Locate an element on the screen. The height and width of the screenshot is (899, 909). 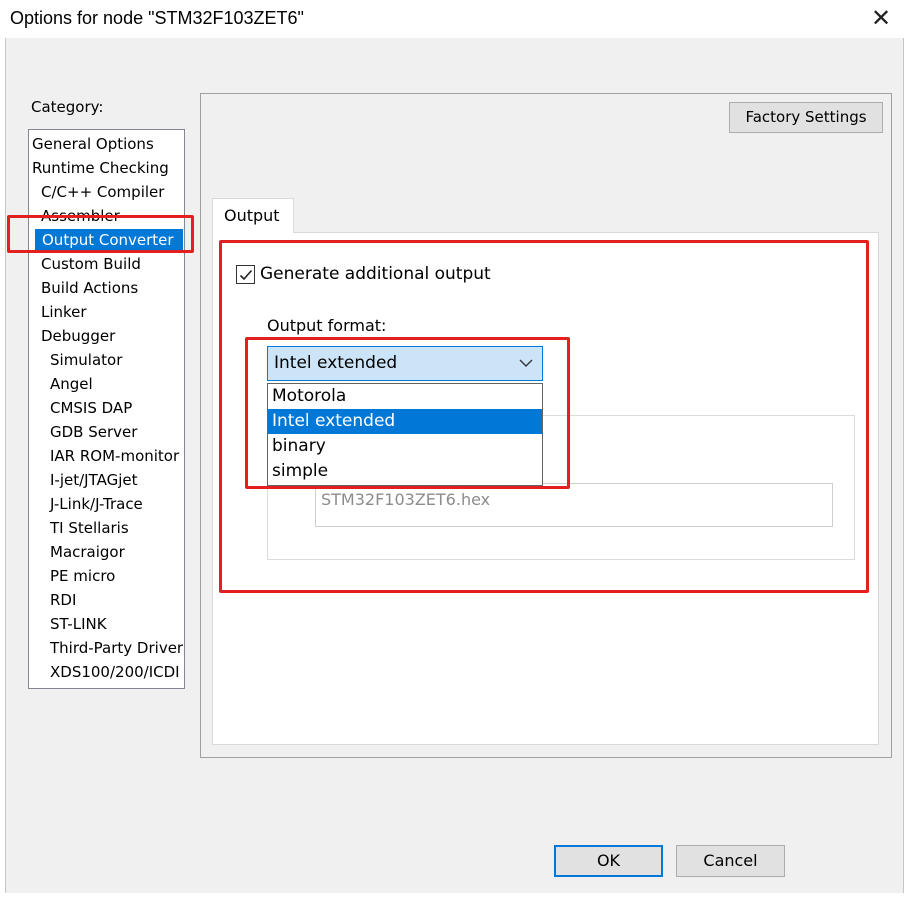
category-item: XDS100/200/ICDI is located at coordinates (115, 672).